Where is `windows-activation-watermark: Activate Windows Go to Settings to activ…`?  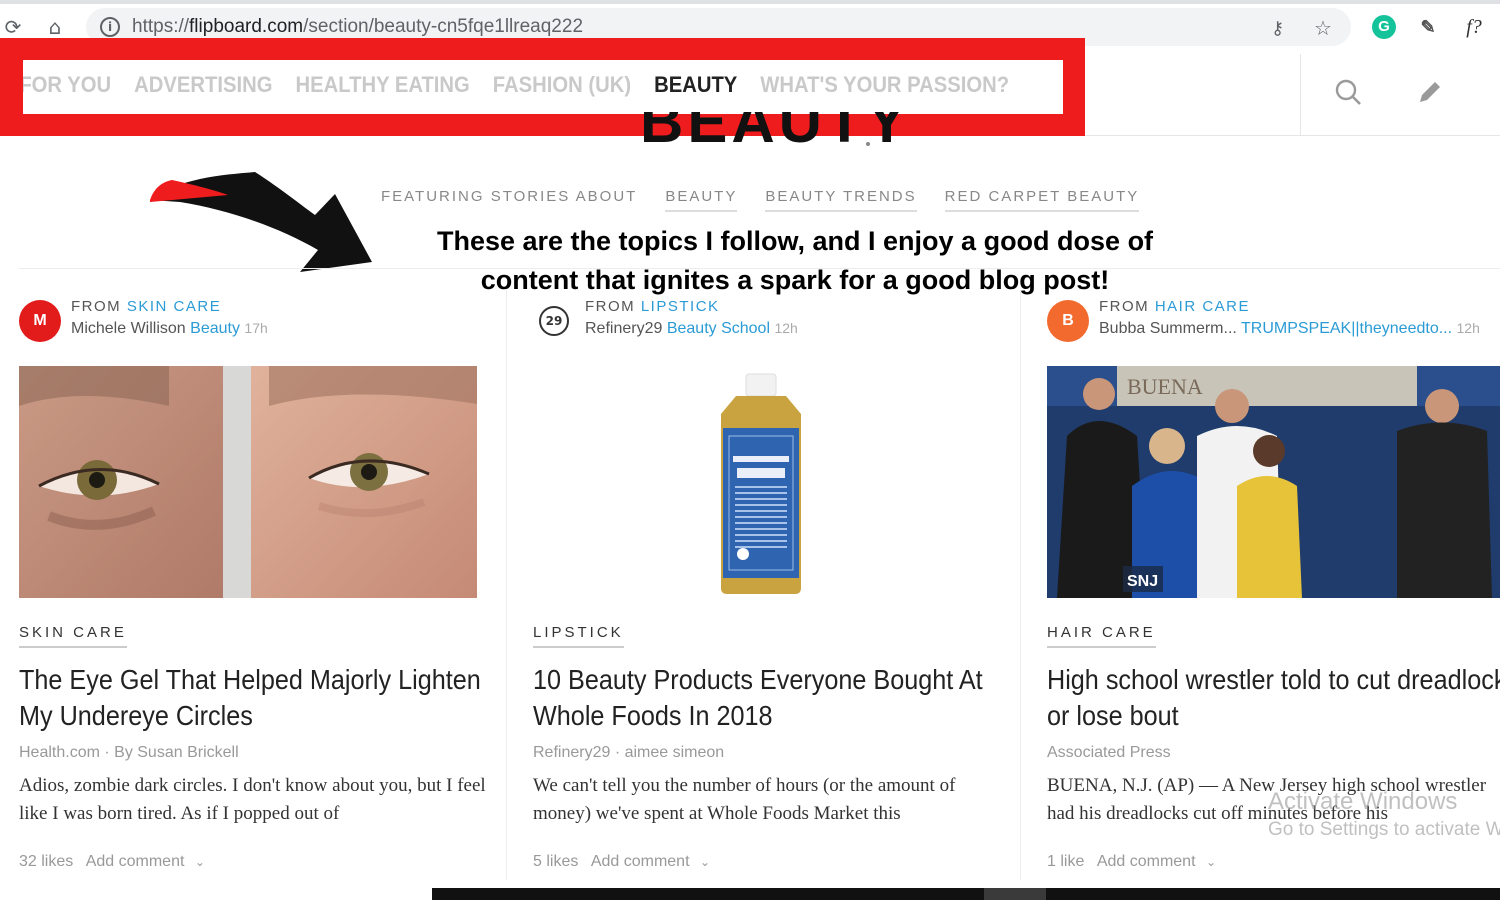 windows-activation-watermark: Activate Windows Go to Settings to activ… is located at coordinates (1384, 814).